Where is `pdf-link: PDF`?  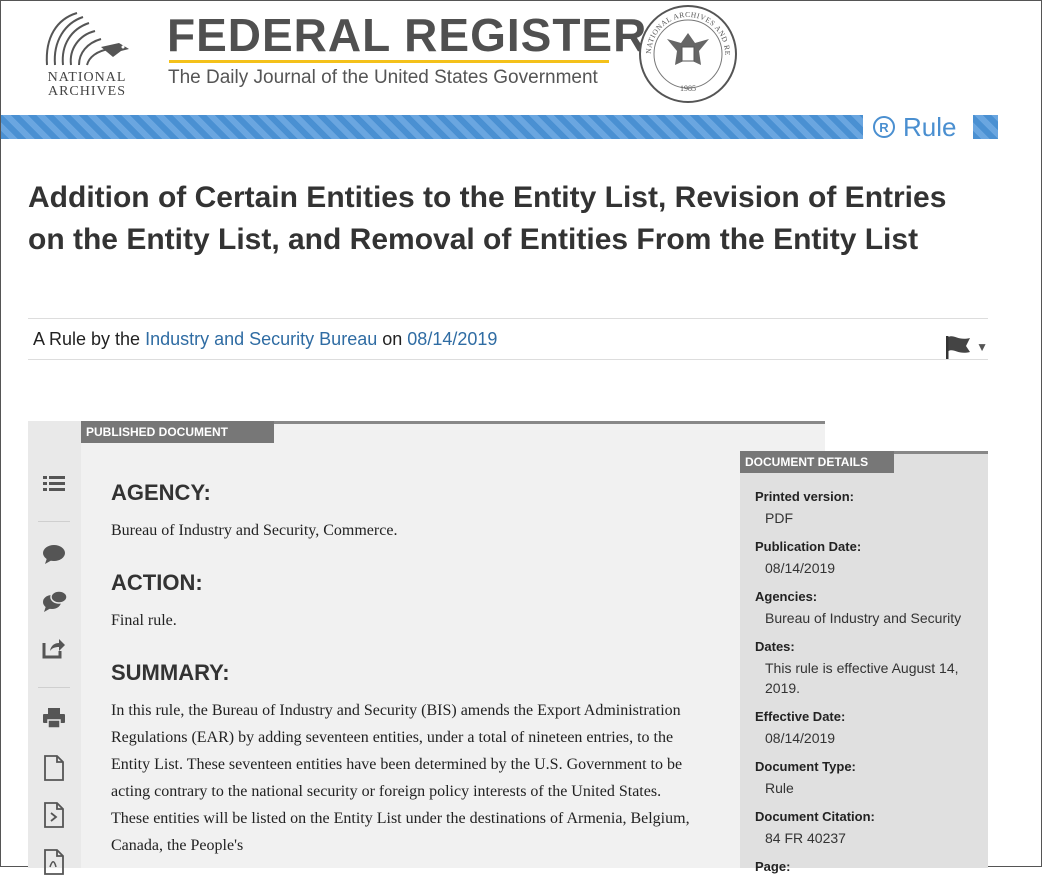
pdf-link: PDF is located at coordinates (870, 518).